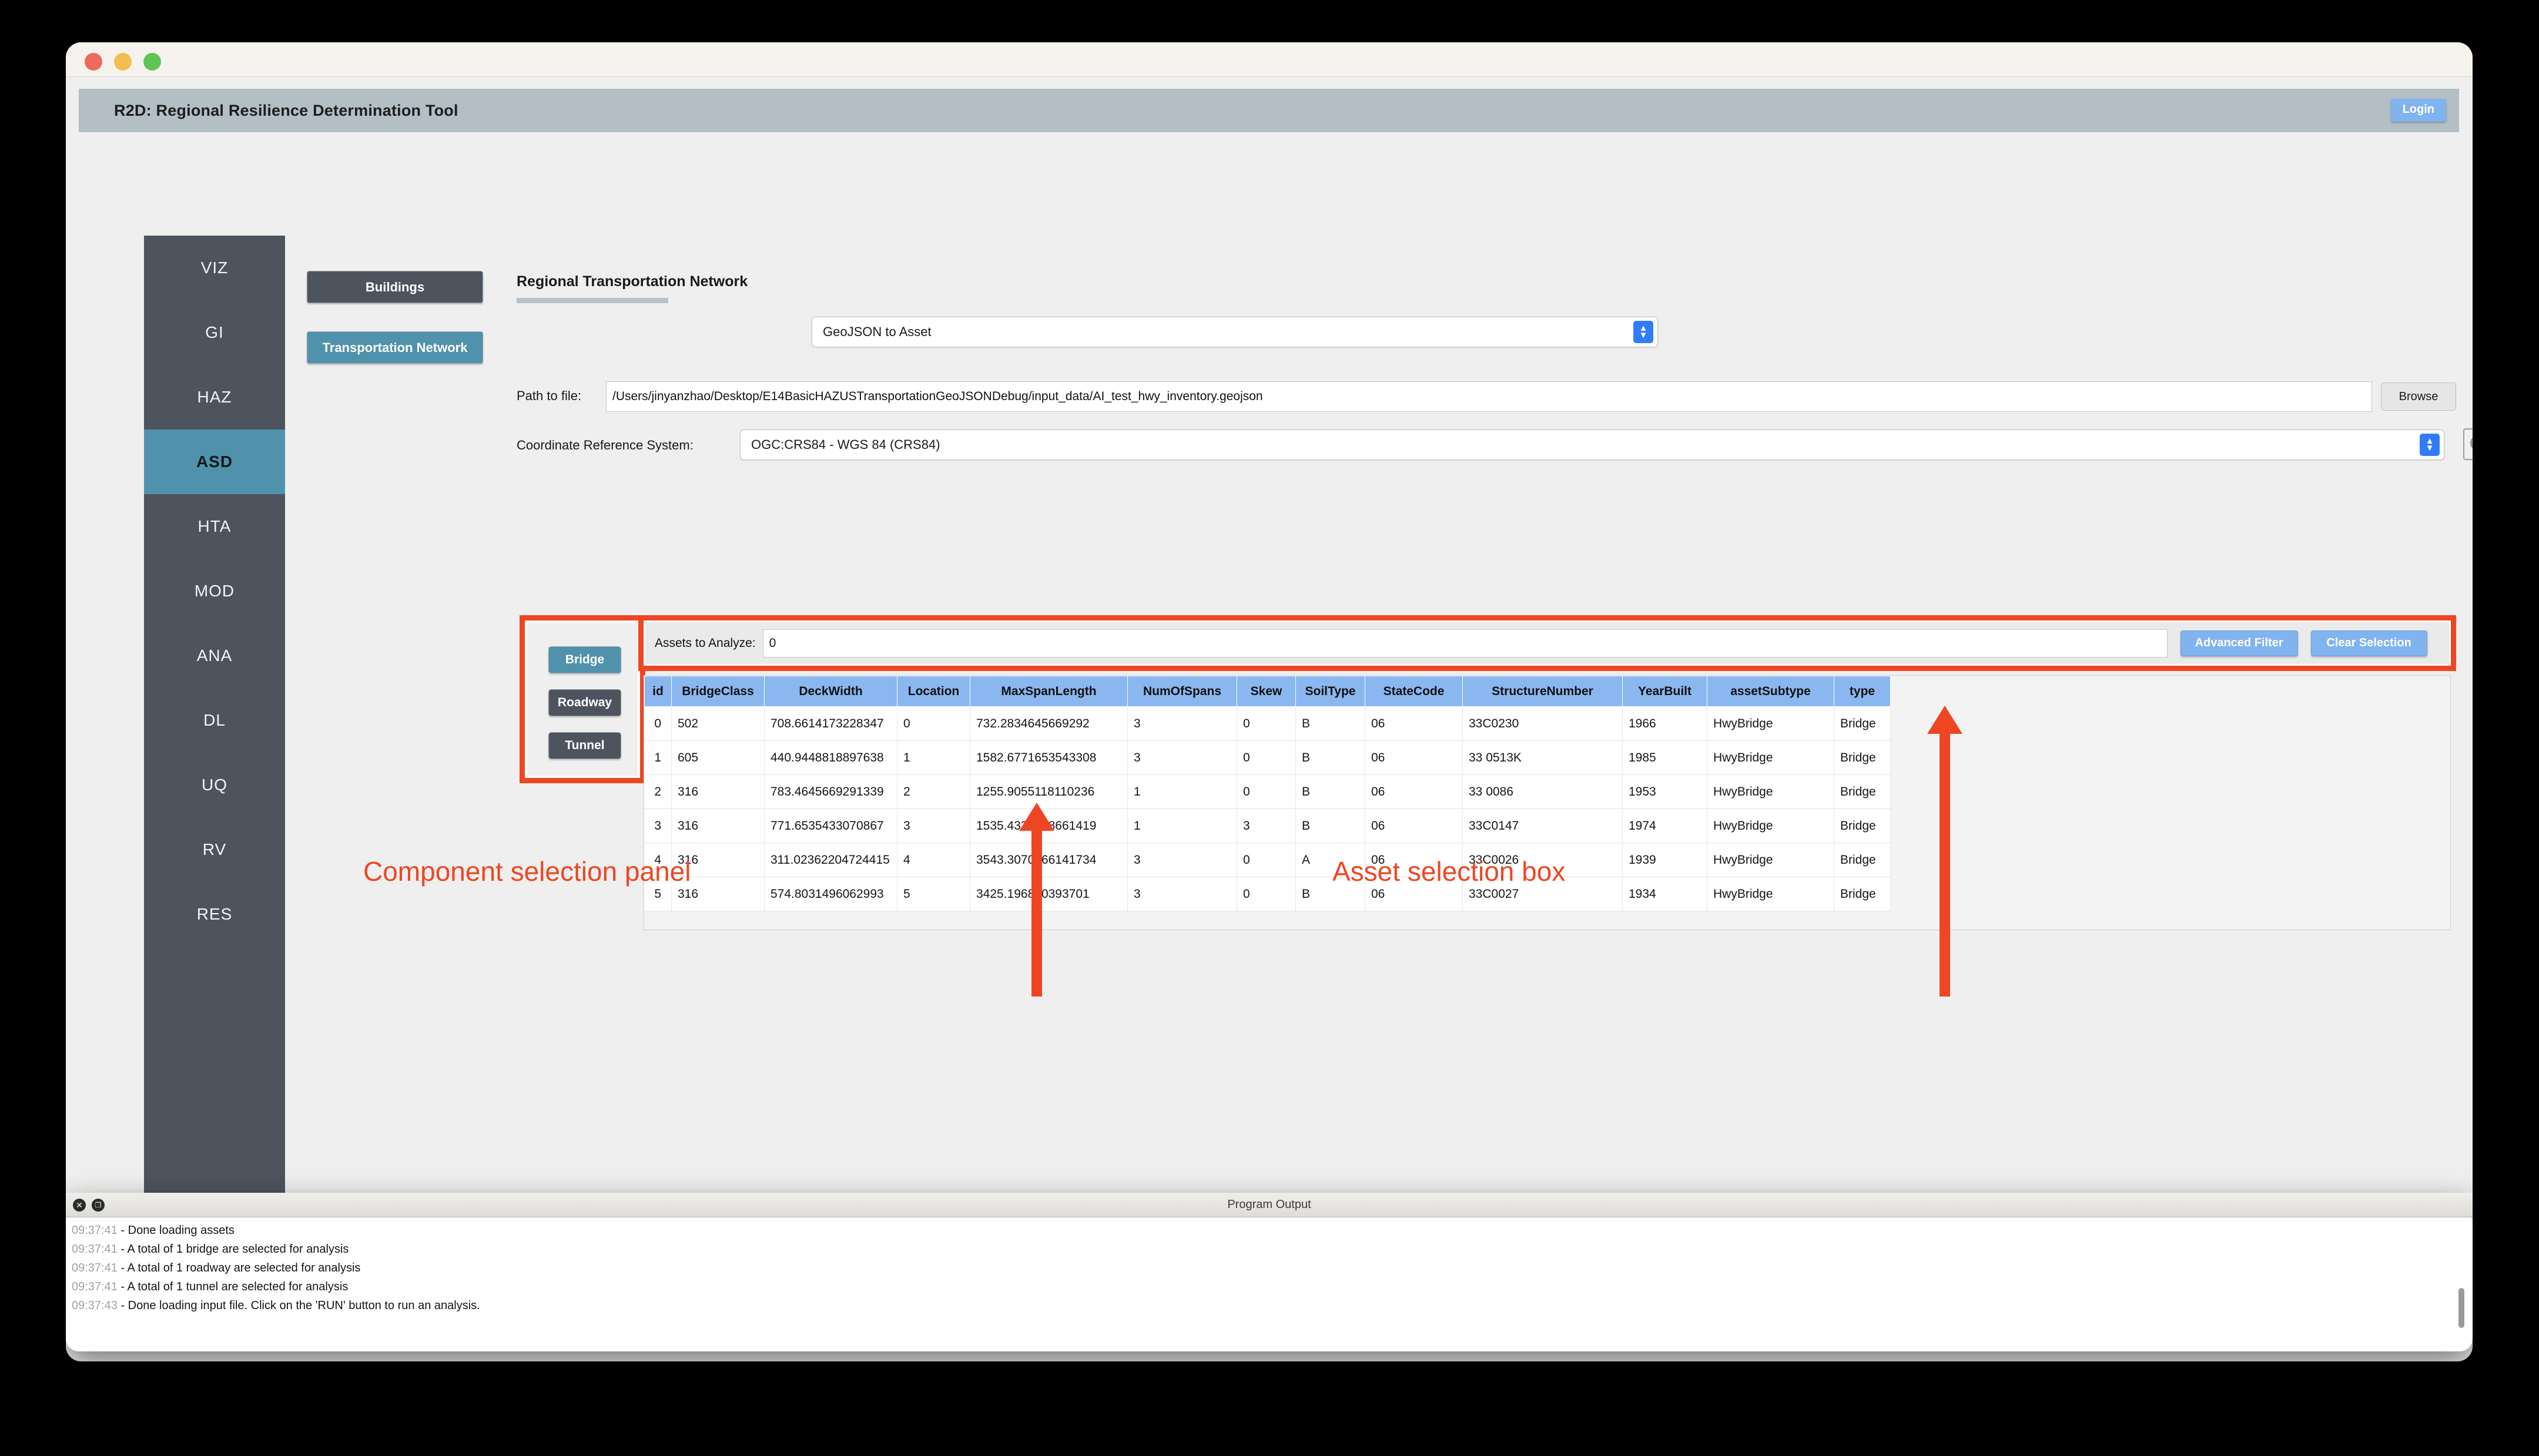 This screenshot has height=1456, width=2539. What do you see at coordinates (1036, 912) in the screenshot?
I see `arrow-stem` at bounding box center [1036, 912].